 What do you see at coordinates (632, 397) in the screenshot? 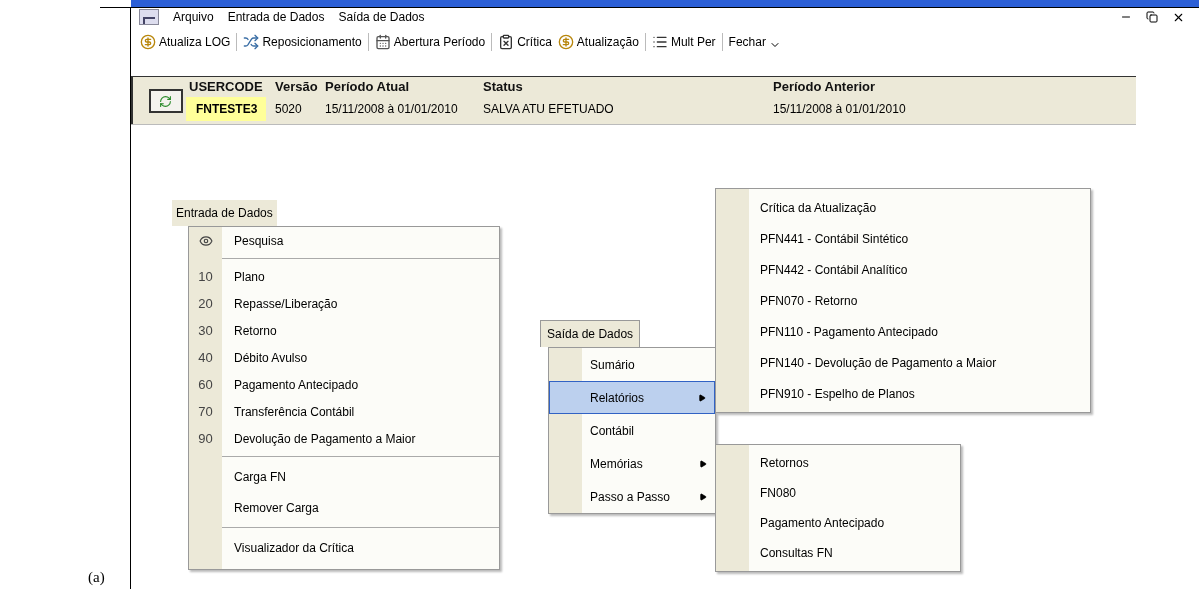
I see `menu-item: Relatórios` at bounding box center [632, 397].